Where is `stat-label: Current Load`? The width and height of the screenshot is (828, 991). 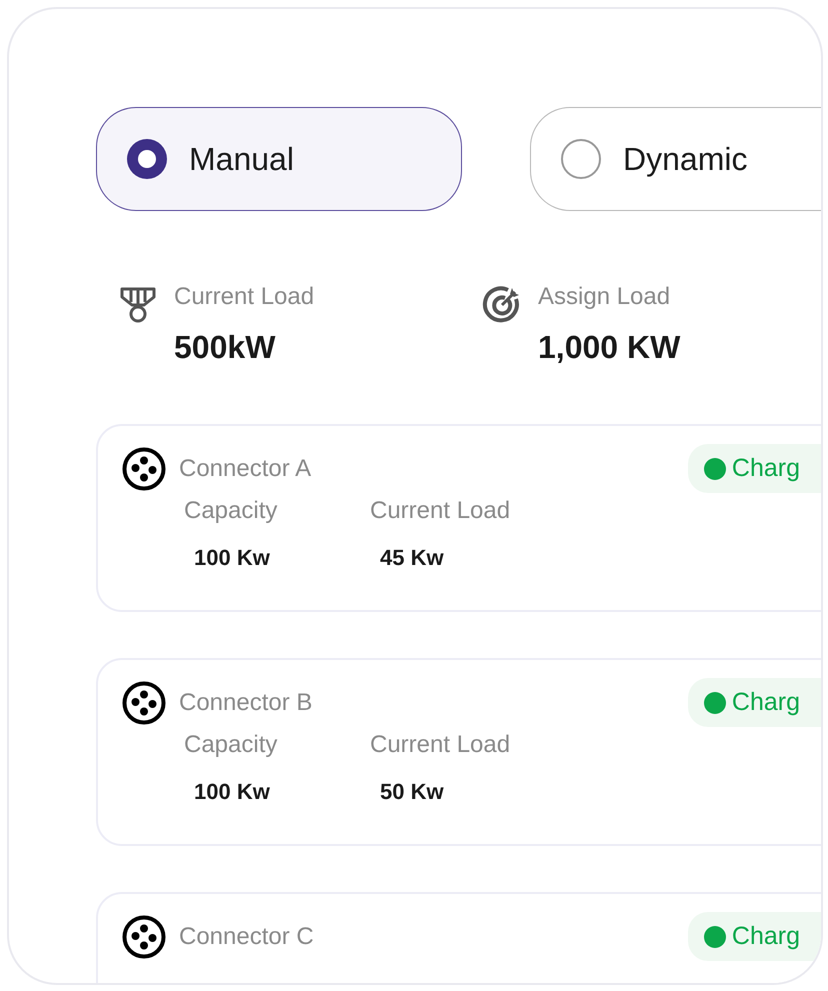 stat-label: Current Load is located at coordinates (244, 297).